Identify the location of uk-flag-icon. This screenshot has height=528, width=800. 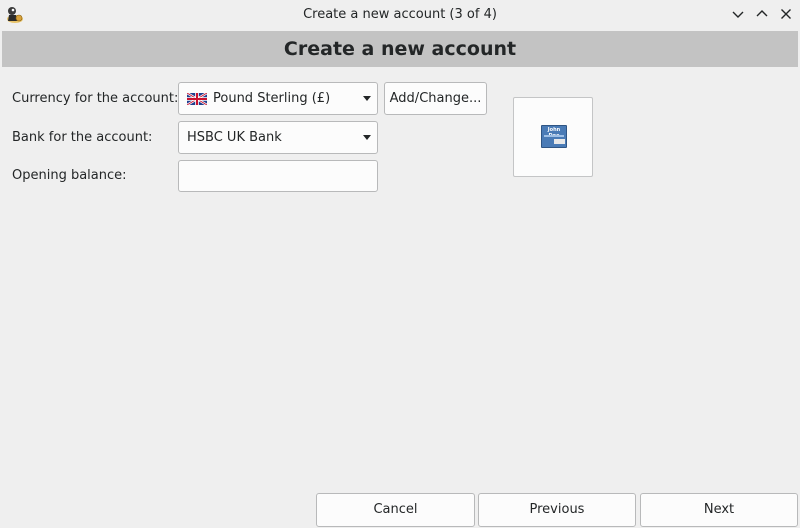
(197, 98).